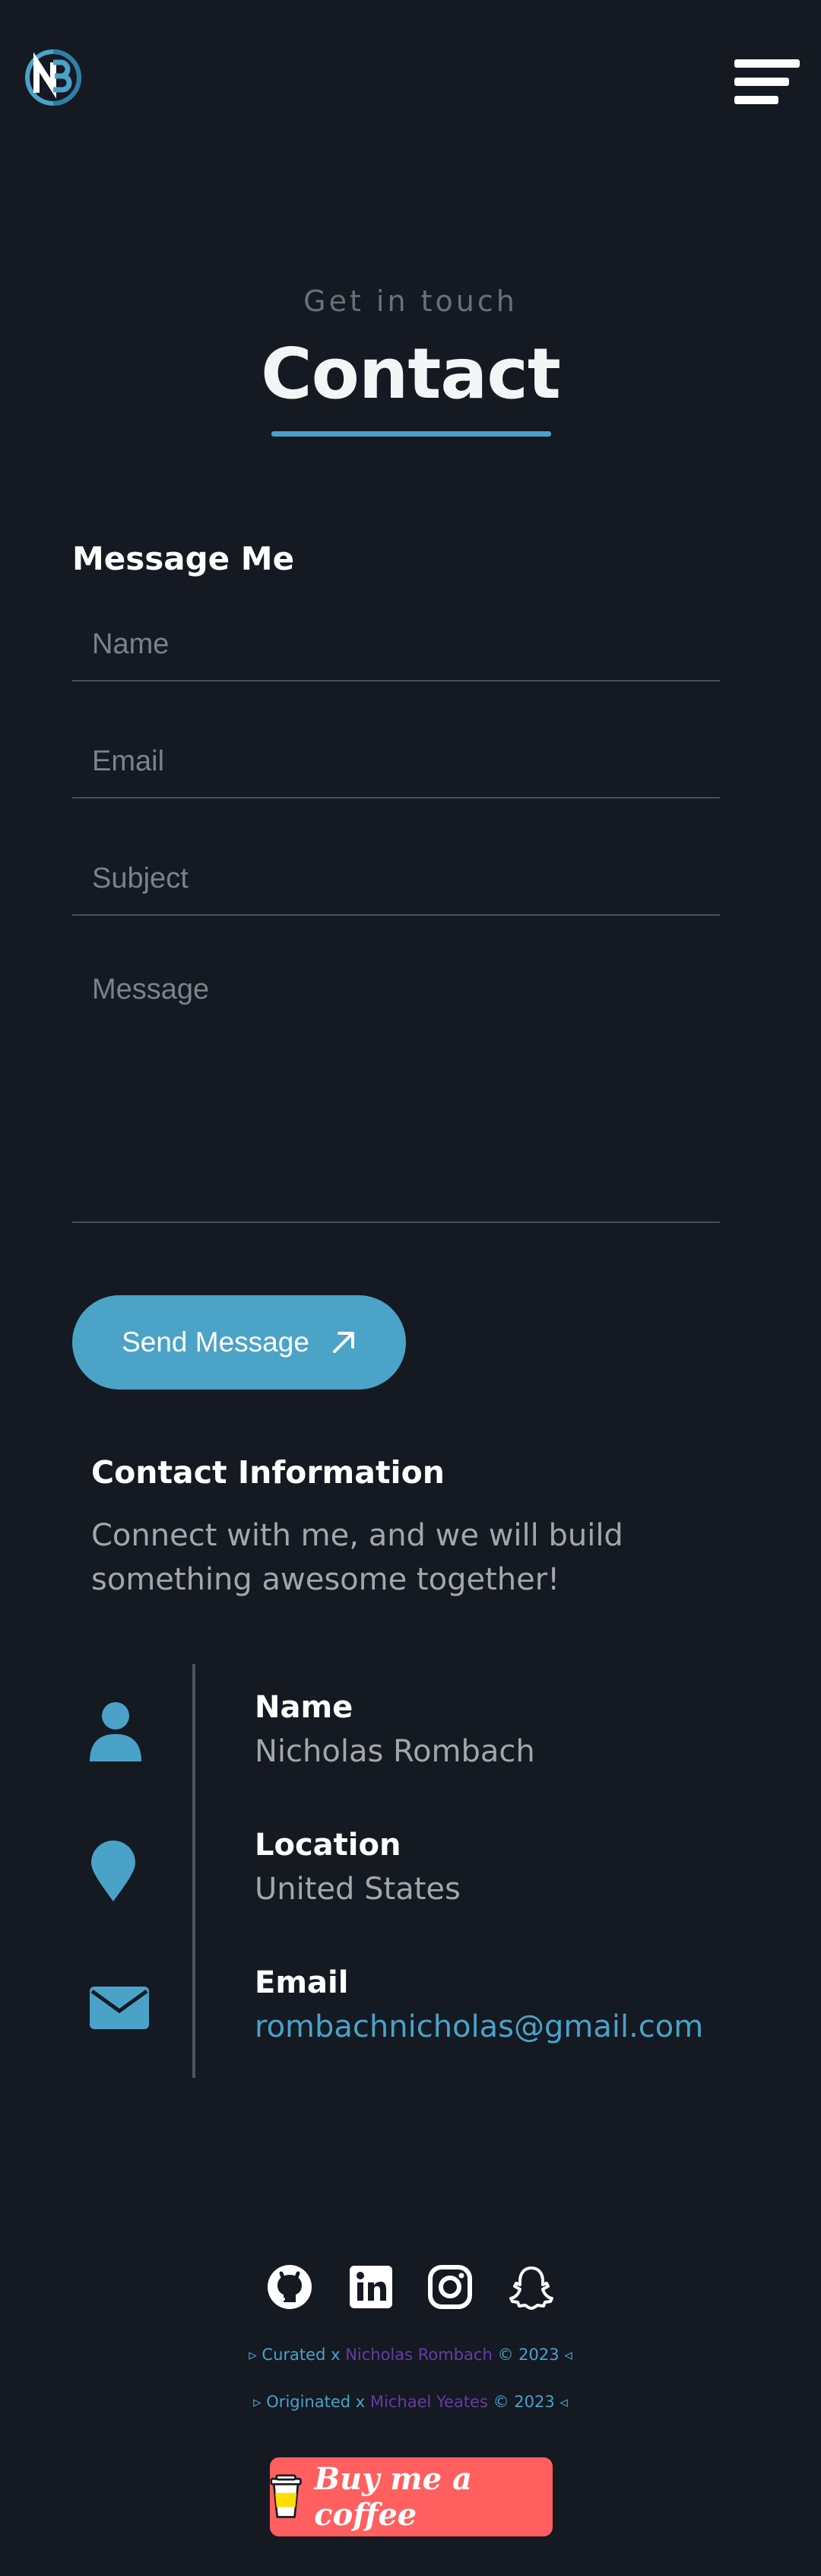 Image resolution: width=821 pixels, height=2576 pixels. I want to click on message-textarea, so click(396, 1091).